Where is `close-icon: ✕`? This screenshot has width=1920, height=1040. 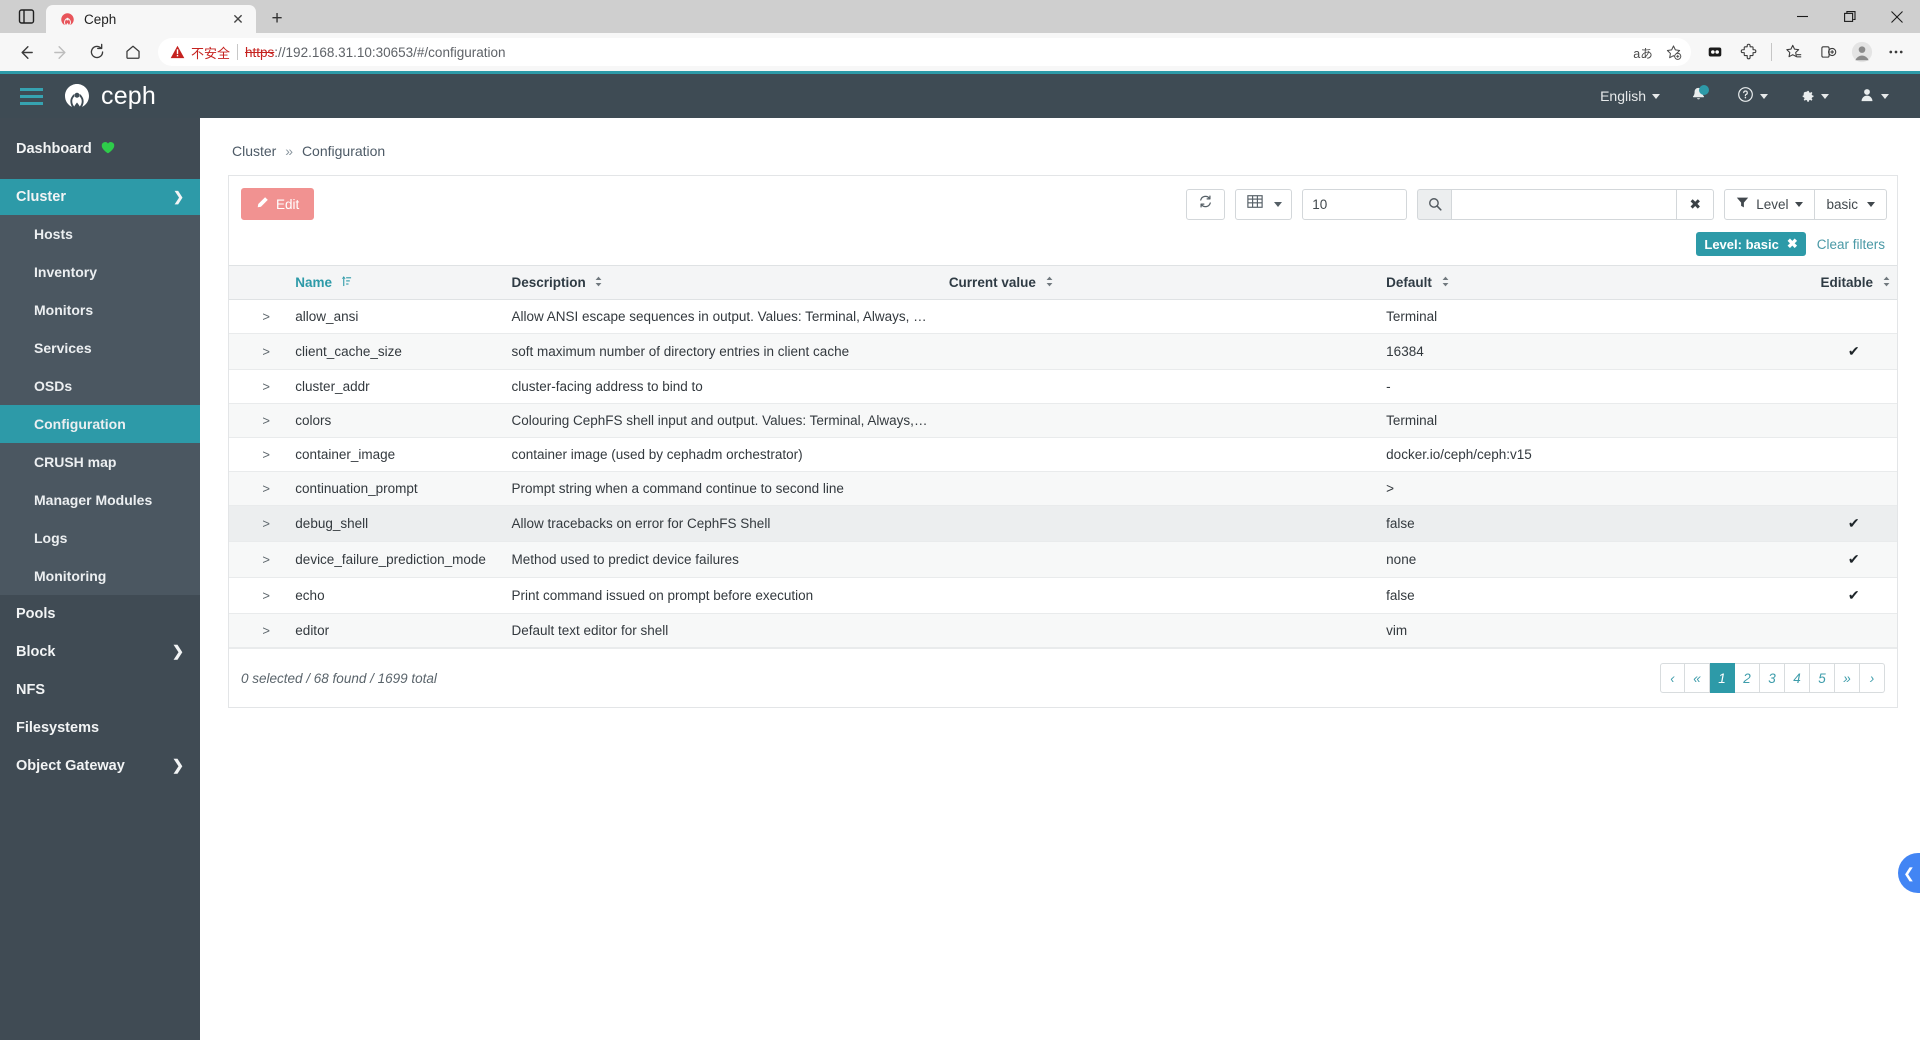 close-icon: ✕ is located at coordinates (238, 19).